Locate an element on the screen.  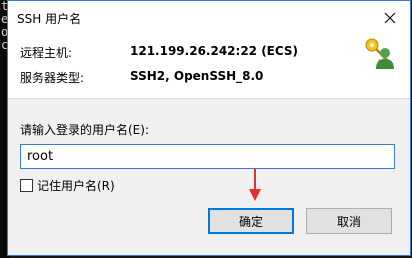
close-button is located at coordinates (390, 18).